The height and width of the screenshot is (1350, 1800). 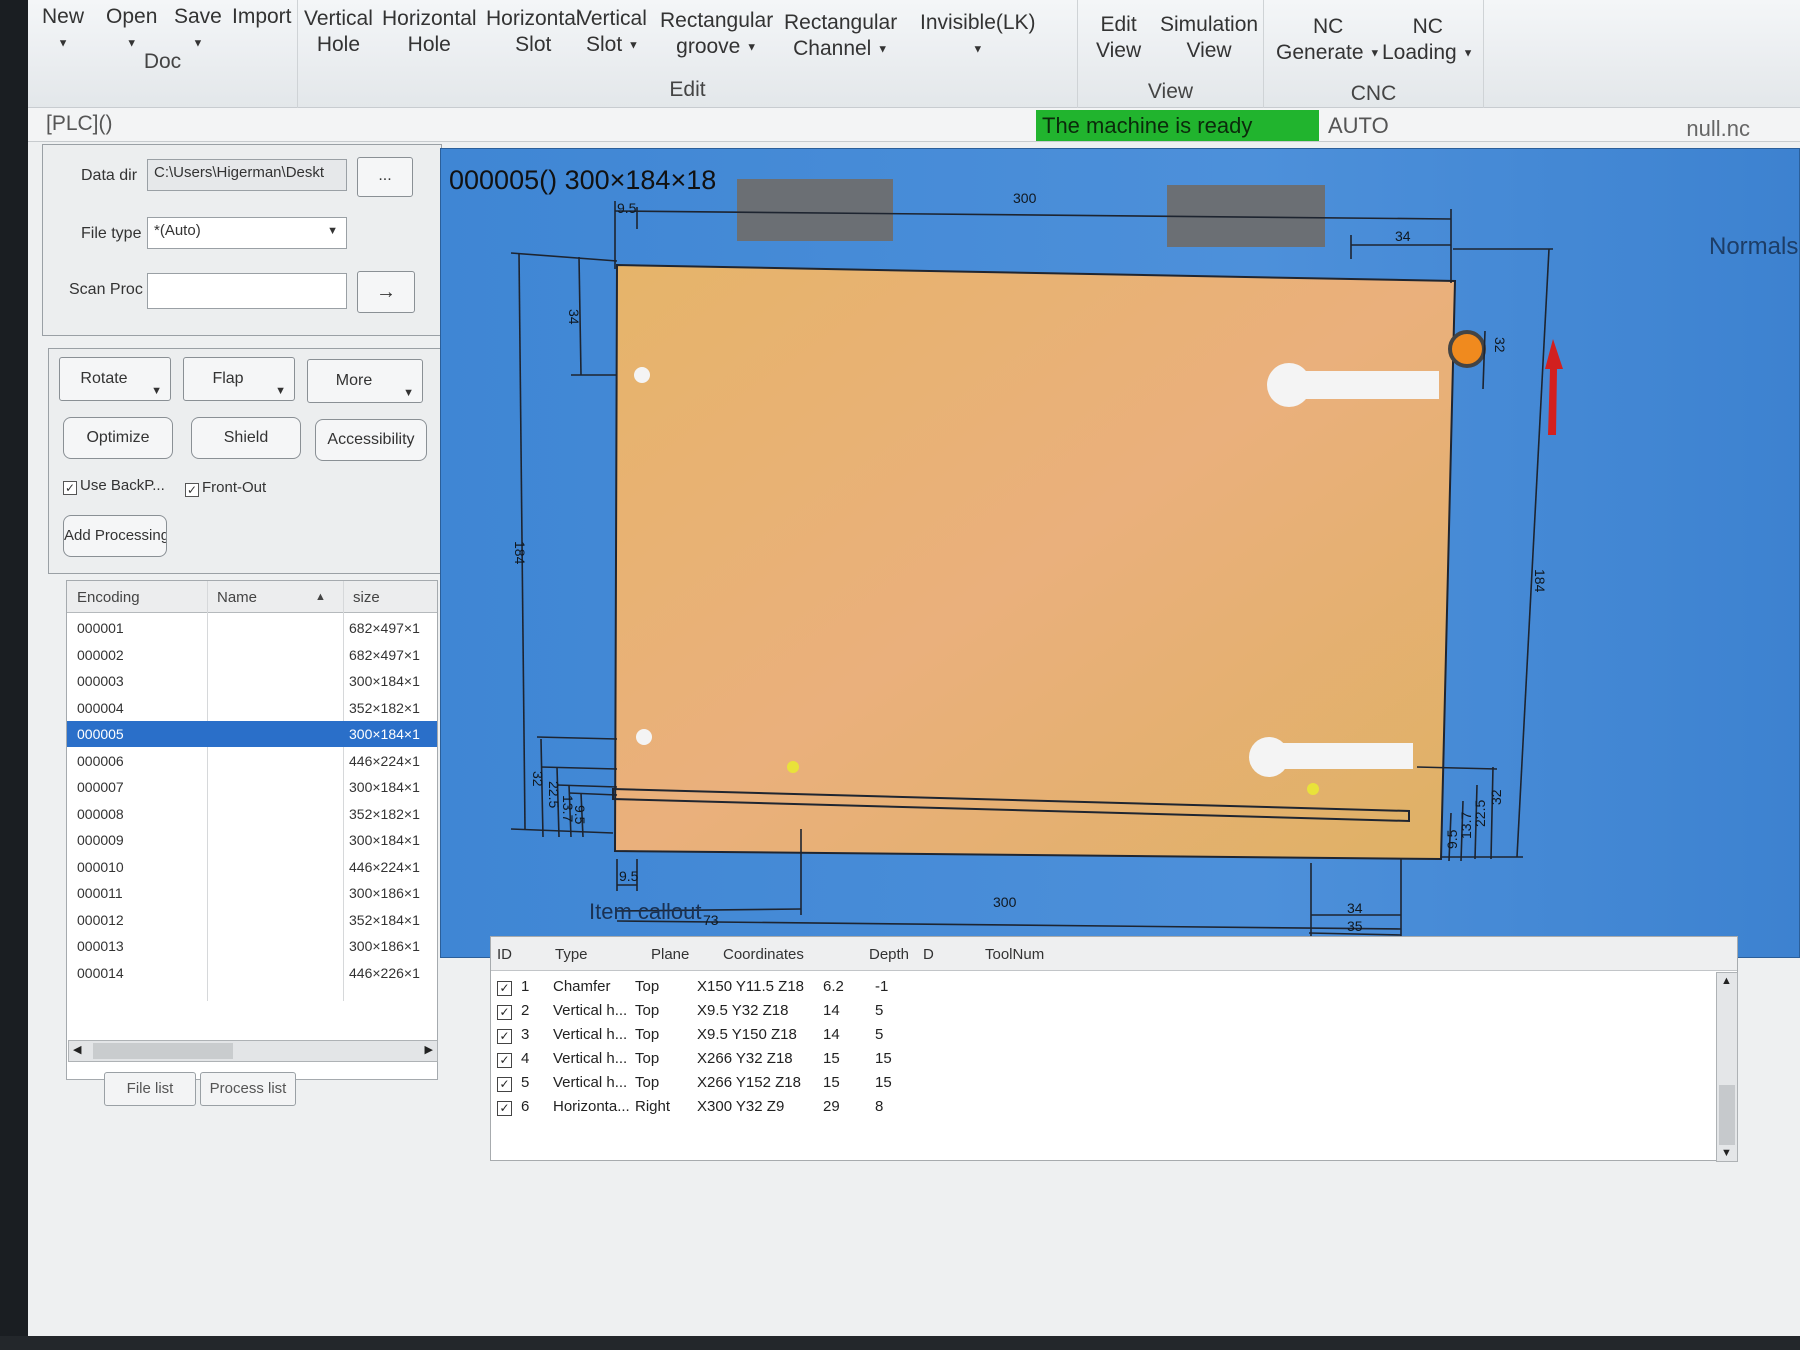 I want to click on col-header-d: D, so click(x=928, y=954).